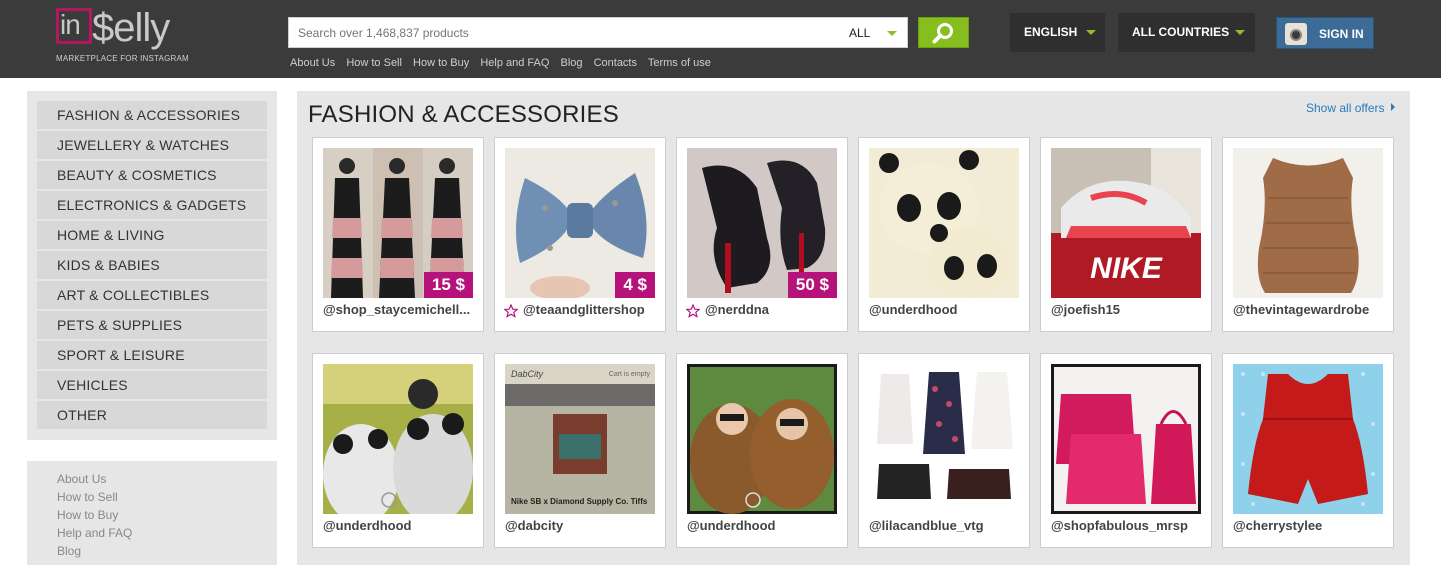 The width and height of the screenshot is (1441, 565). I want to click on logo-tagline: MARKETPLACE FOR INSTAGRAM, so click(122, 58).